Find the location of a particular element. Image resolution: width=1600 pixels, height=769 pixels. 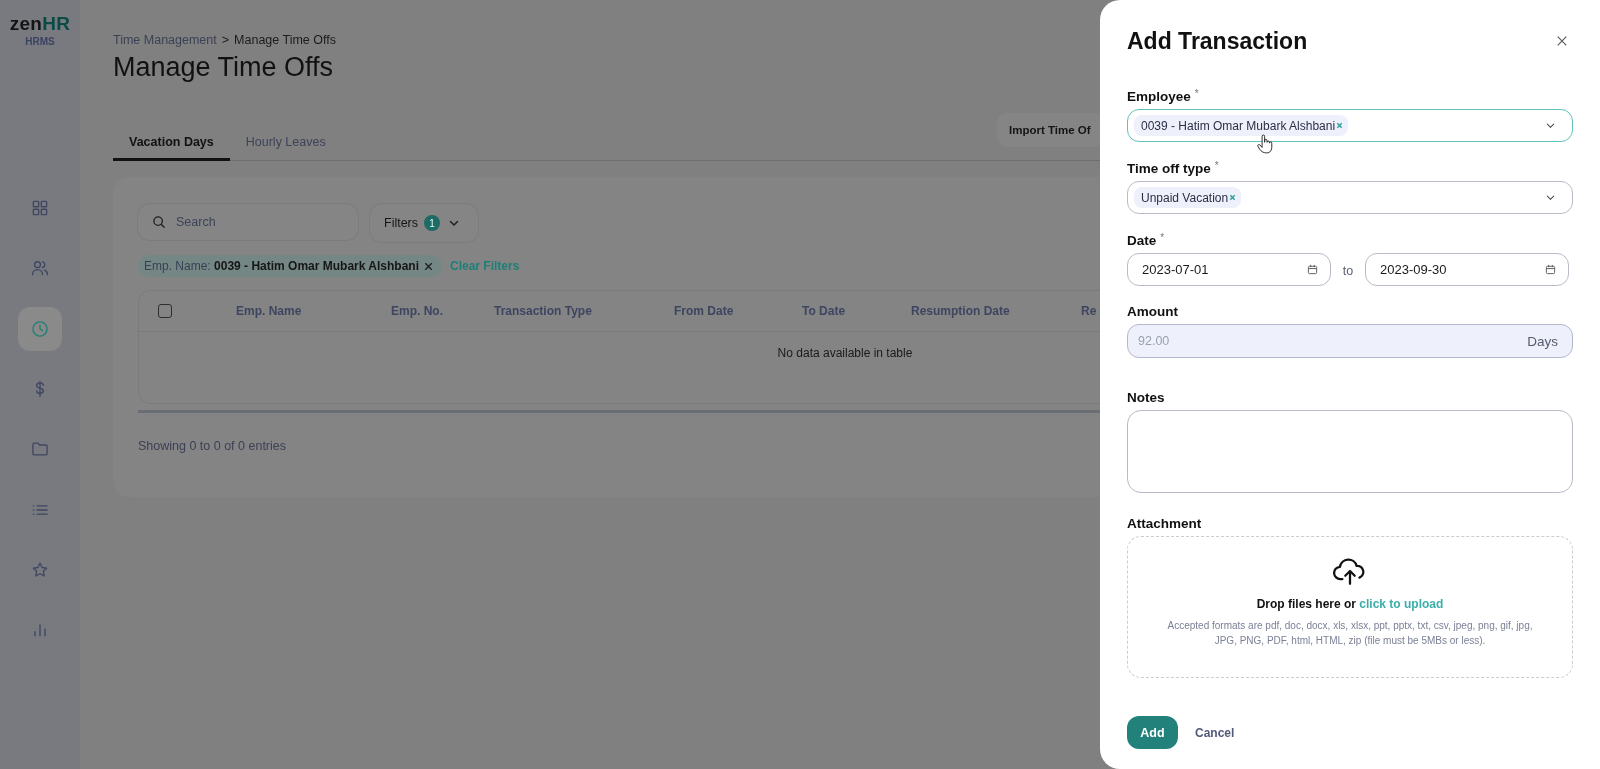

tag-text: Unpaid Vacation is located at coordinates (1185, 197).